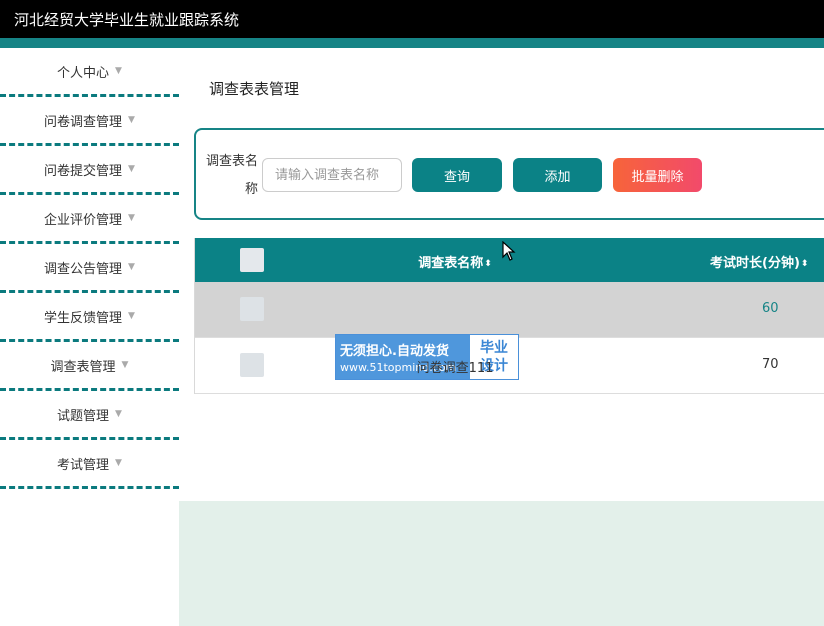  Describe the element at coordinates (89, 72) in the screenshot. I see `sidebar-item-personal-center: 个人中心 ▼` at that location.